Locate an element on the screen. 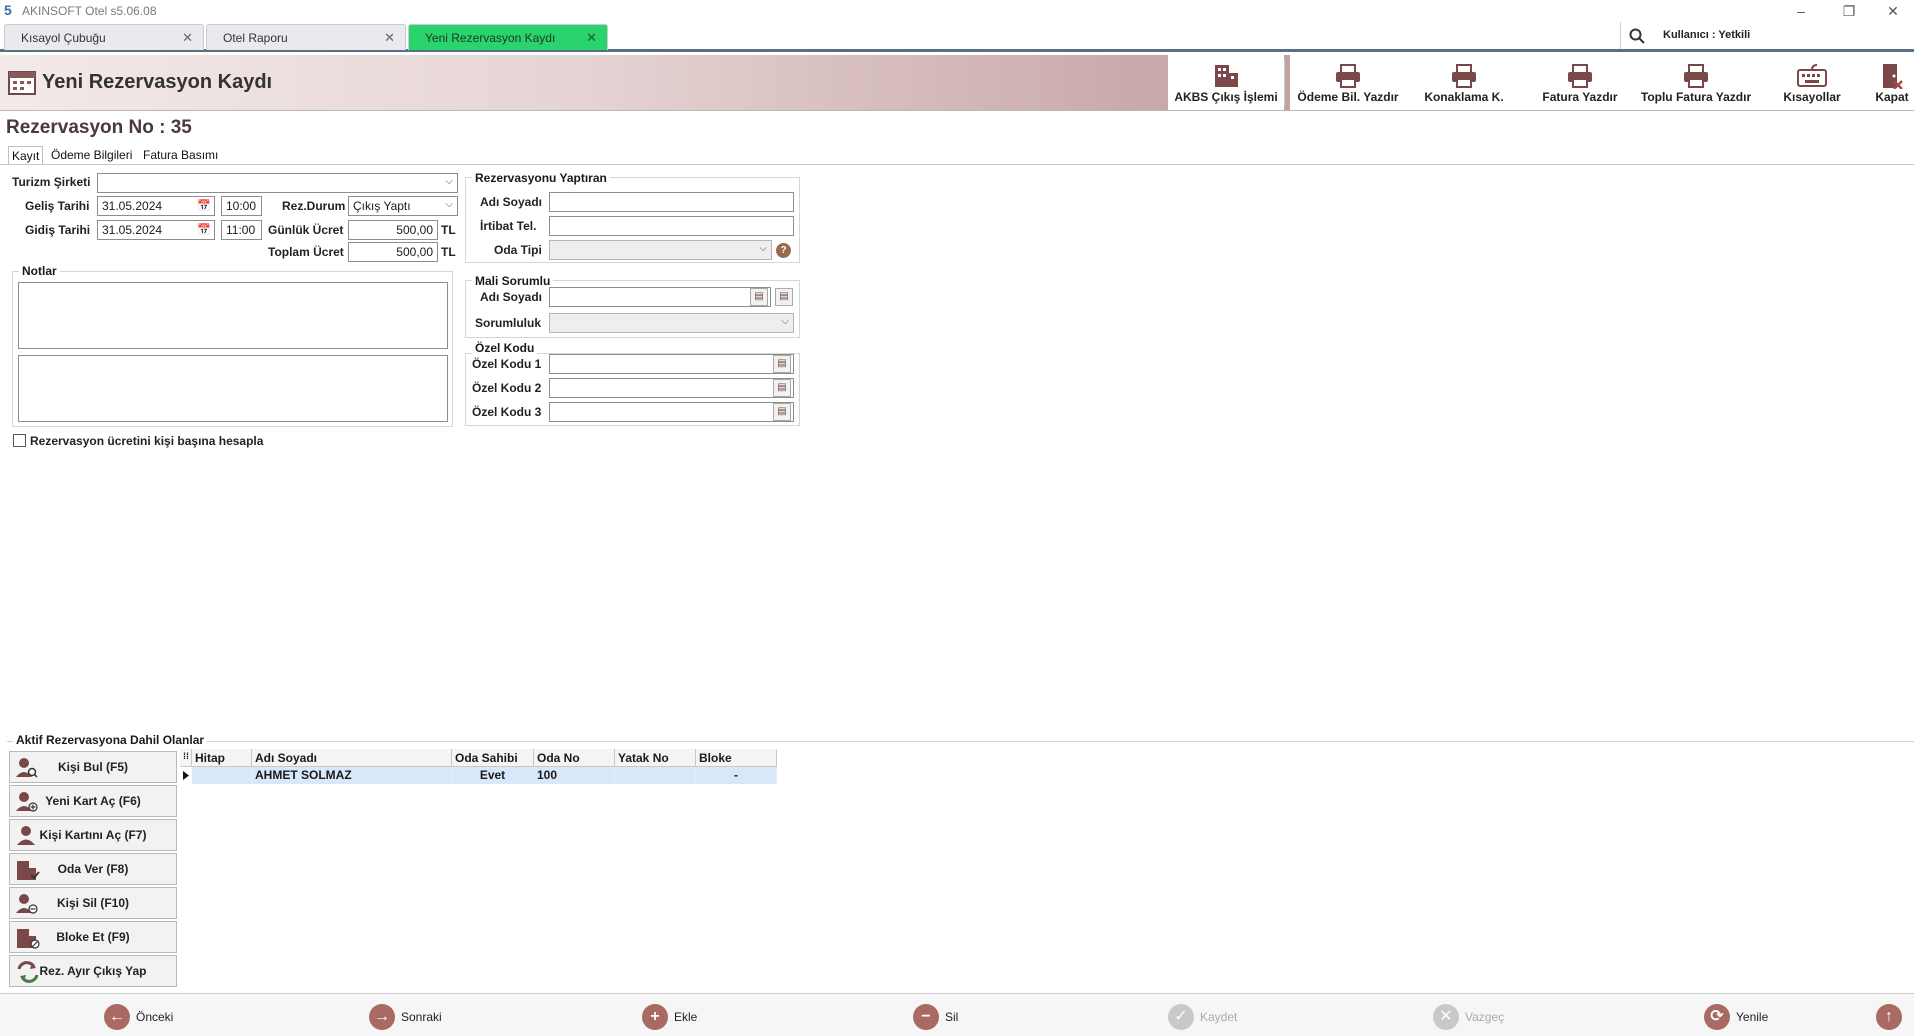  column-header: Bloke Durum is located at coordinates (736, 764).